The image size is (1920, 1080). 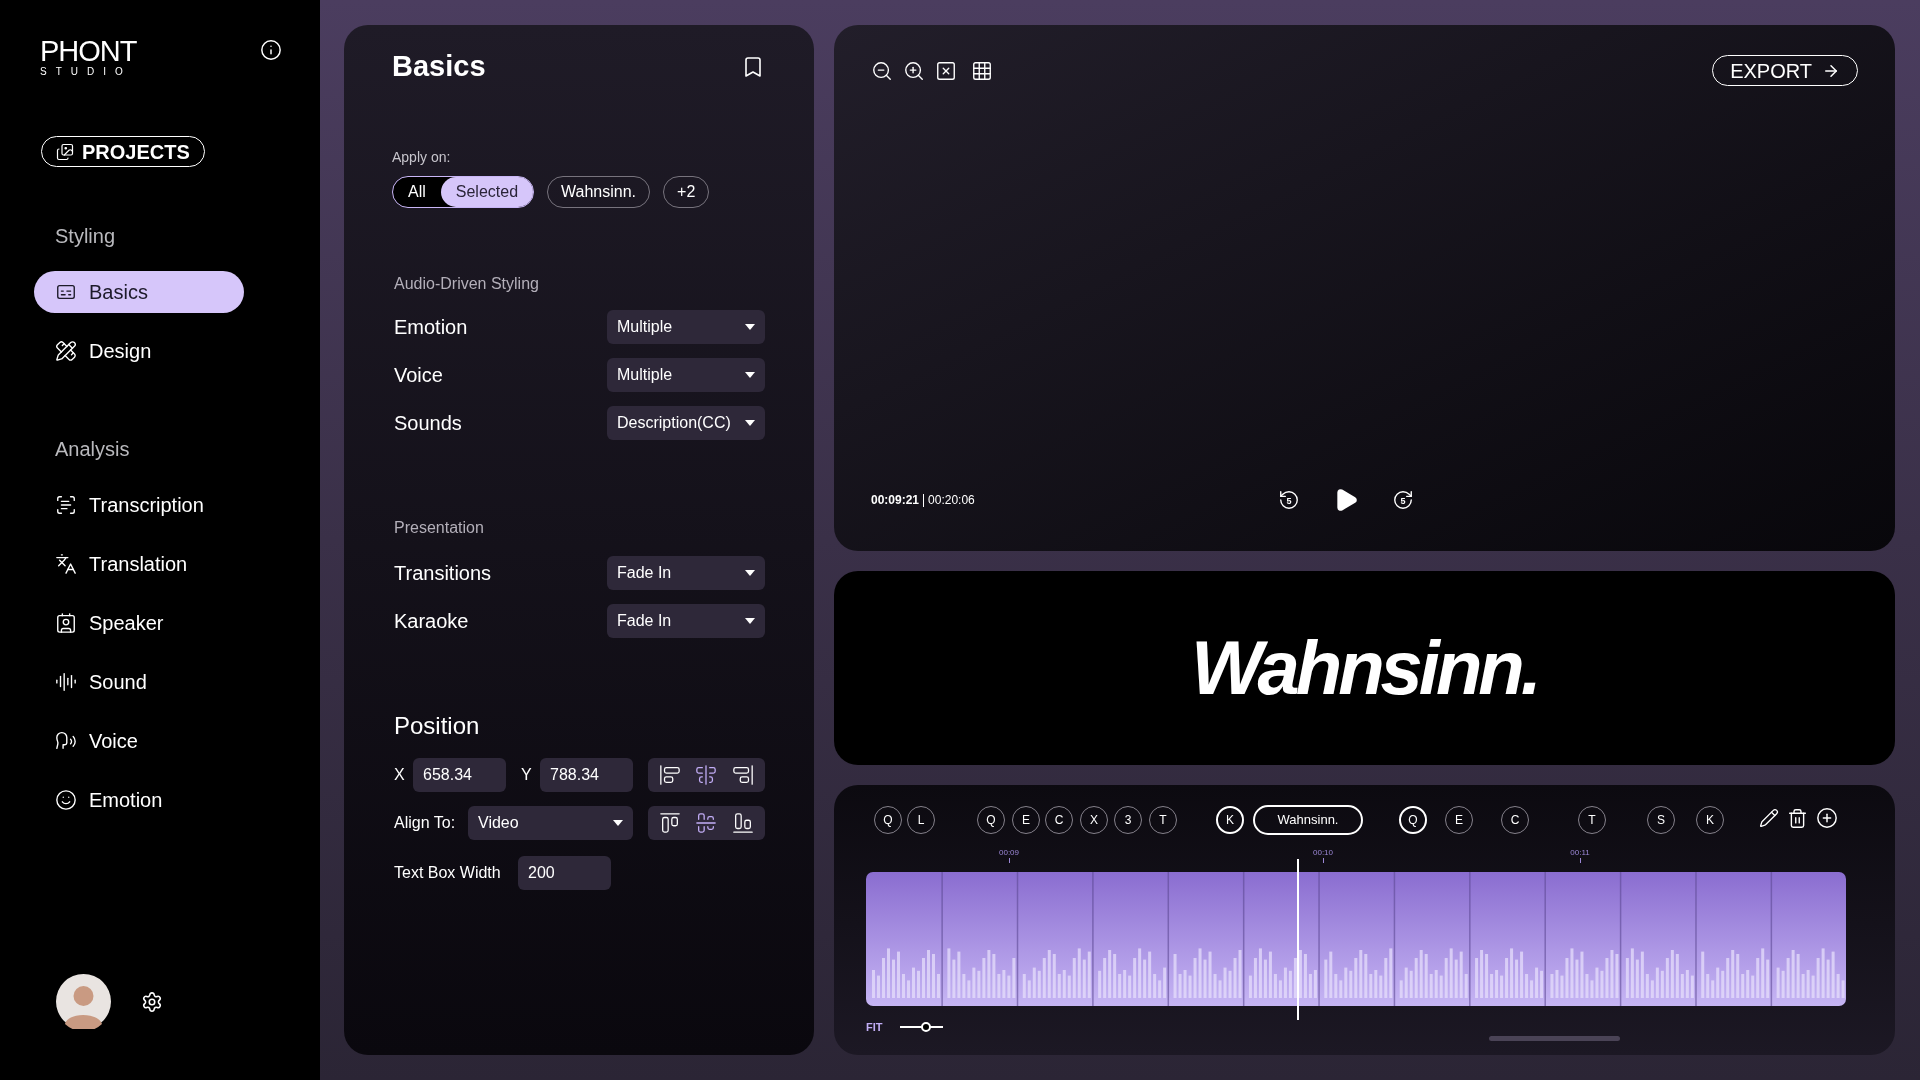 What do you see at coordinates (85, 236) in the screenshot?
I see `section-heading: Styling` at bounding box center [85, 236].